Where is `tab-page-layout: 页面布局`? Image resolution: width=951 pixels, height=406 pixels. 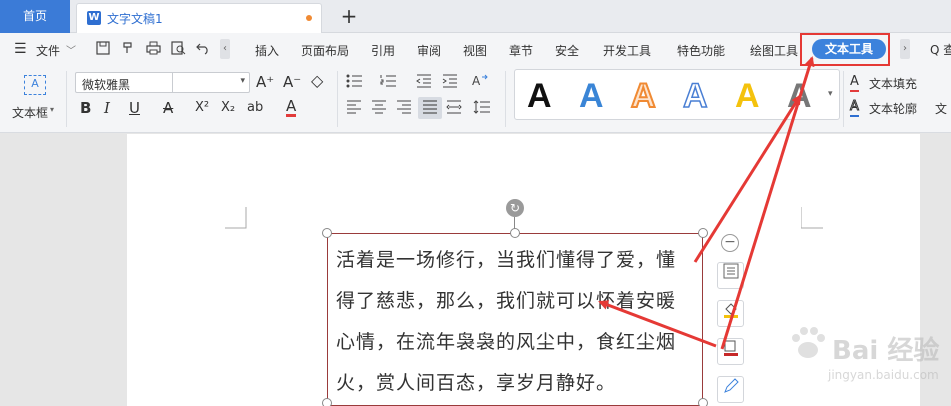
tab-page-layout: 页面布局 is located at coordinates (325, 50).